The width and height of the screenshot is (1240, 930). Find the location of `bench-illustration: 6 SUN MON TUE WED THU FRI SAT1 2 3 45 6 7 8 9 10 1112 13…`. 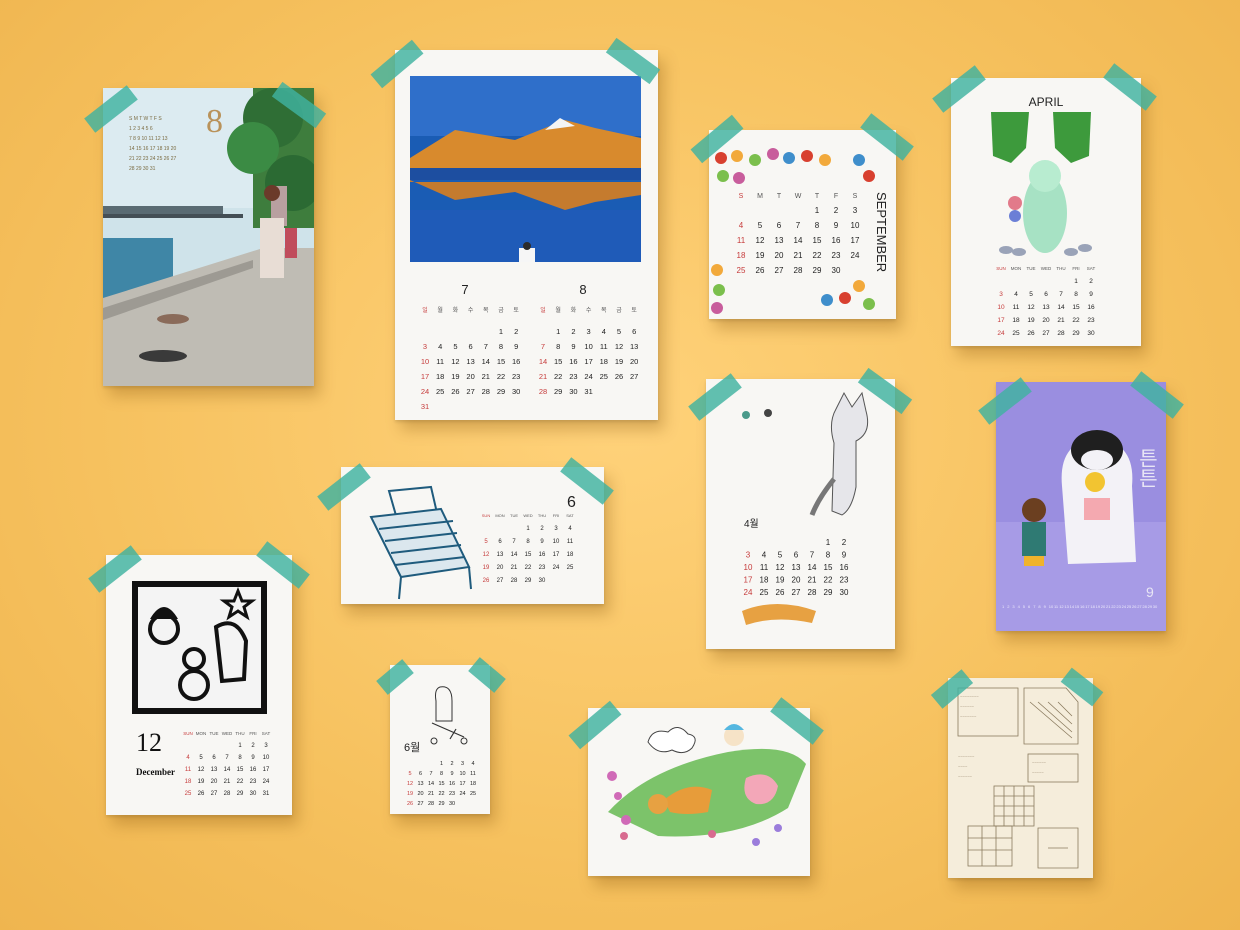

bench-illustration: 6 SUN MON TUE WED THU FRI SAT1 2 3 45 6 7 8 9 10 1112 13… is located at coordinates (472, 535).